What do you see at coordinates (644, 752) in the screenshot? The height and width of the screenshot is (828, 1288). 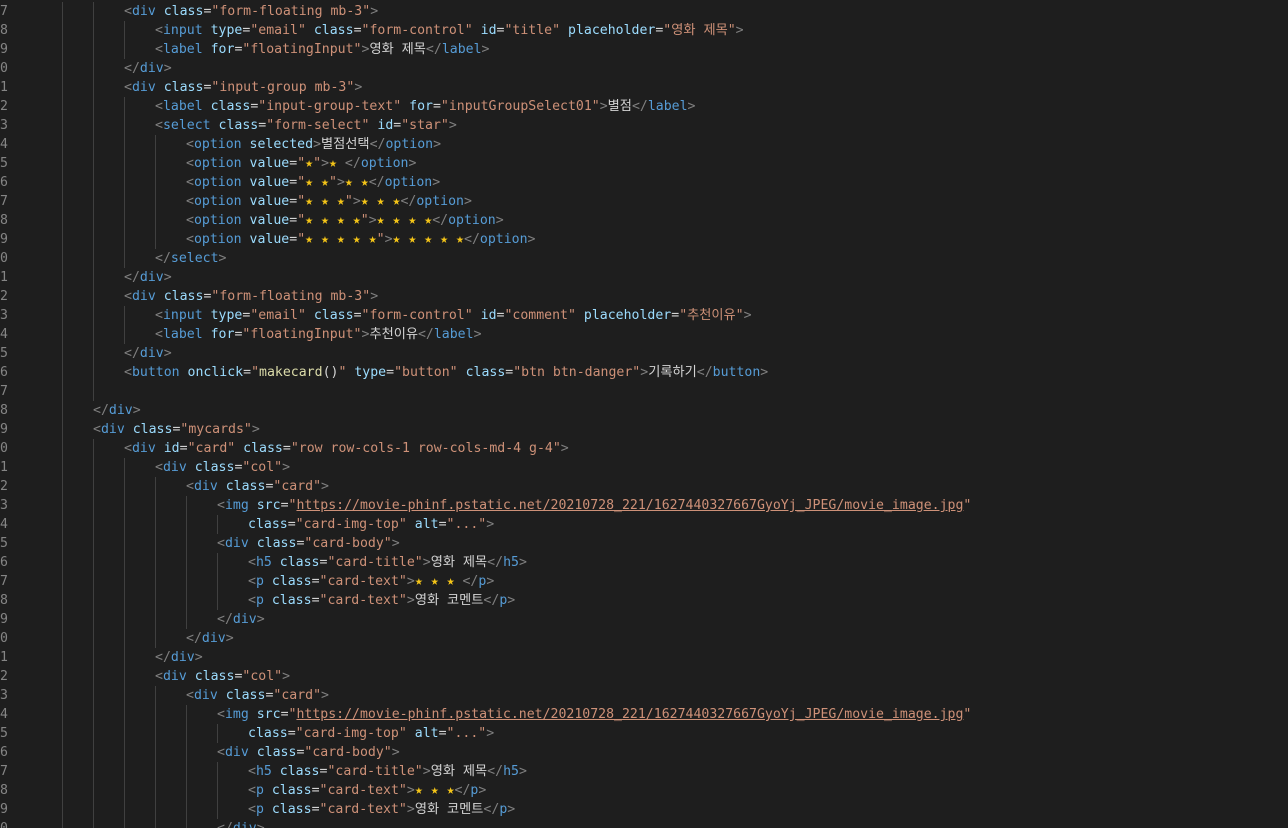 I see `code-line: 6 <div class="card-body">` at bounding box center [644, 752].